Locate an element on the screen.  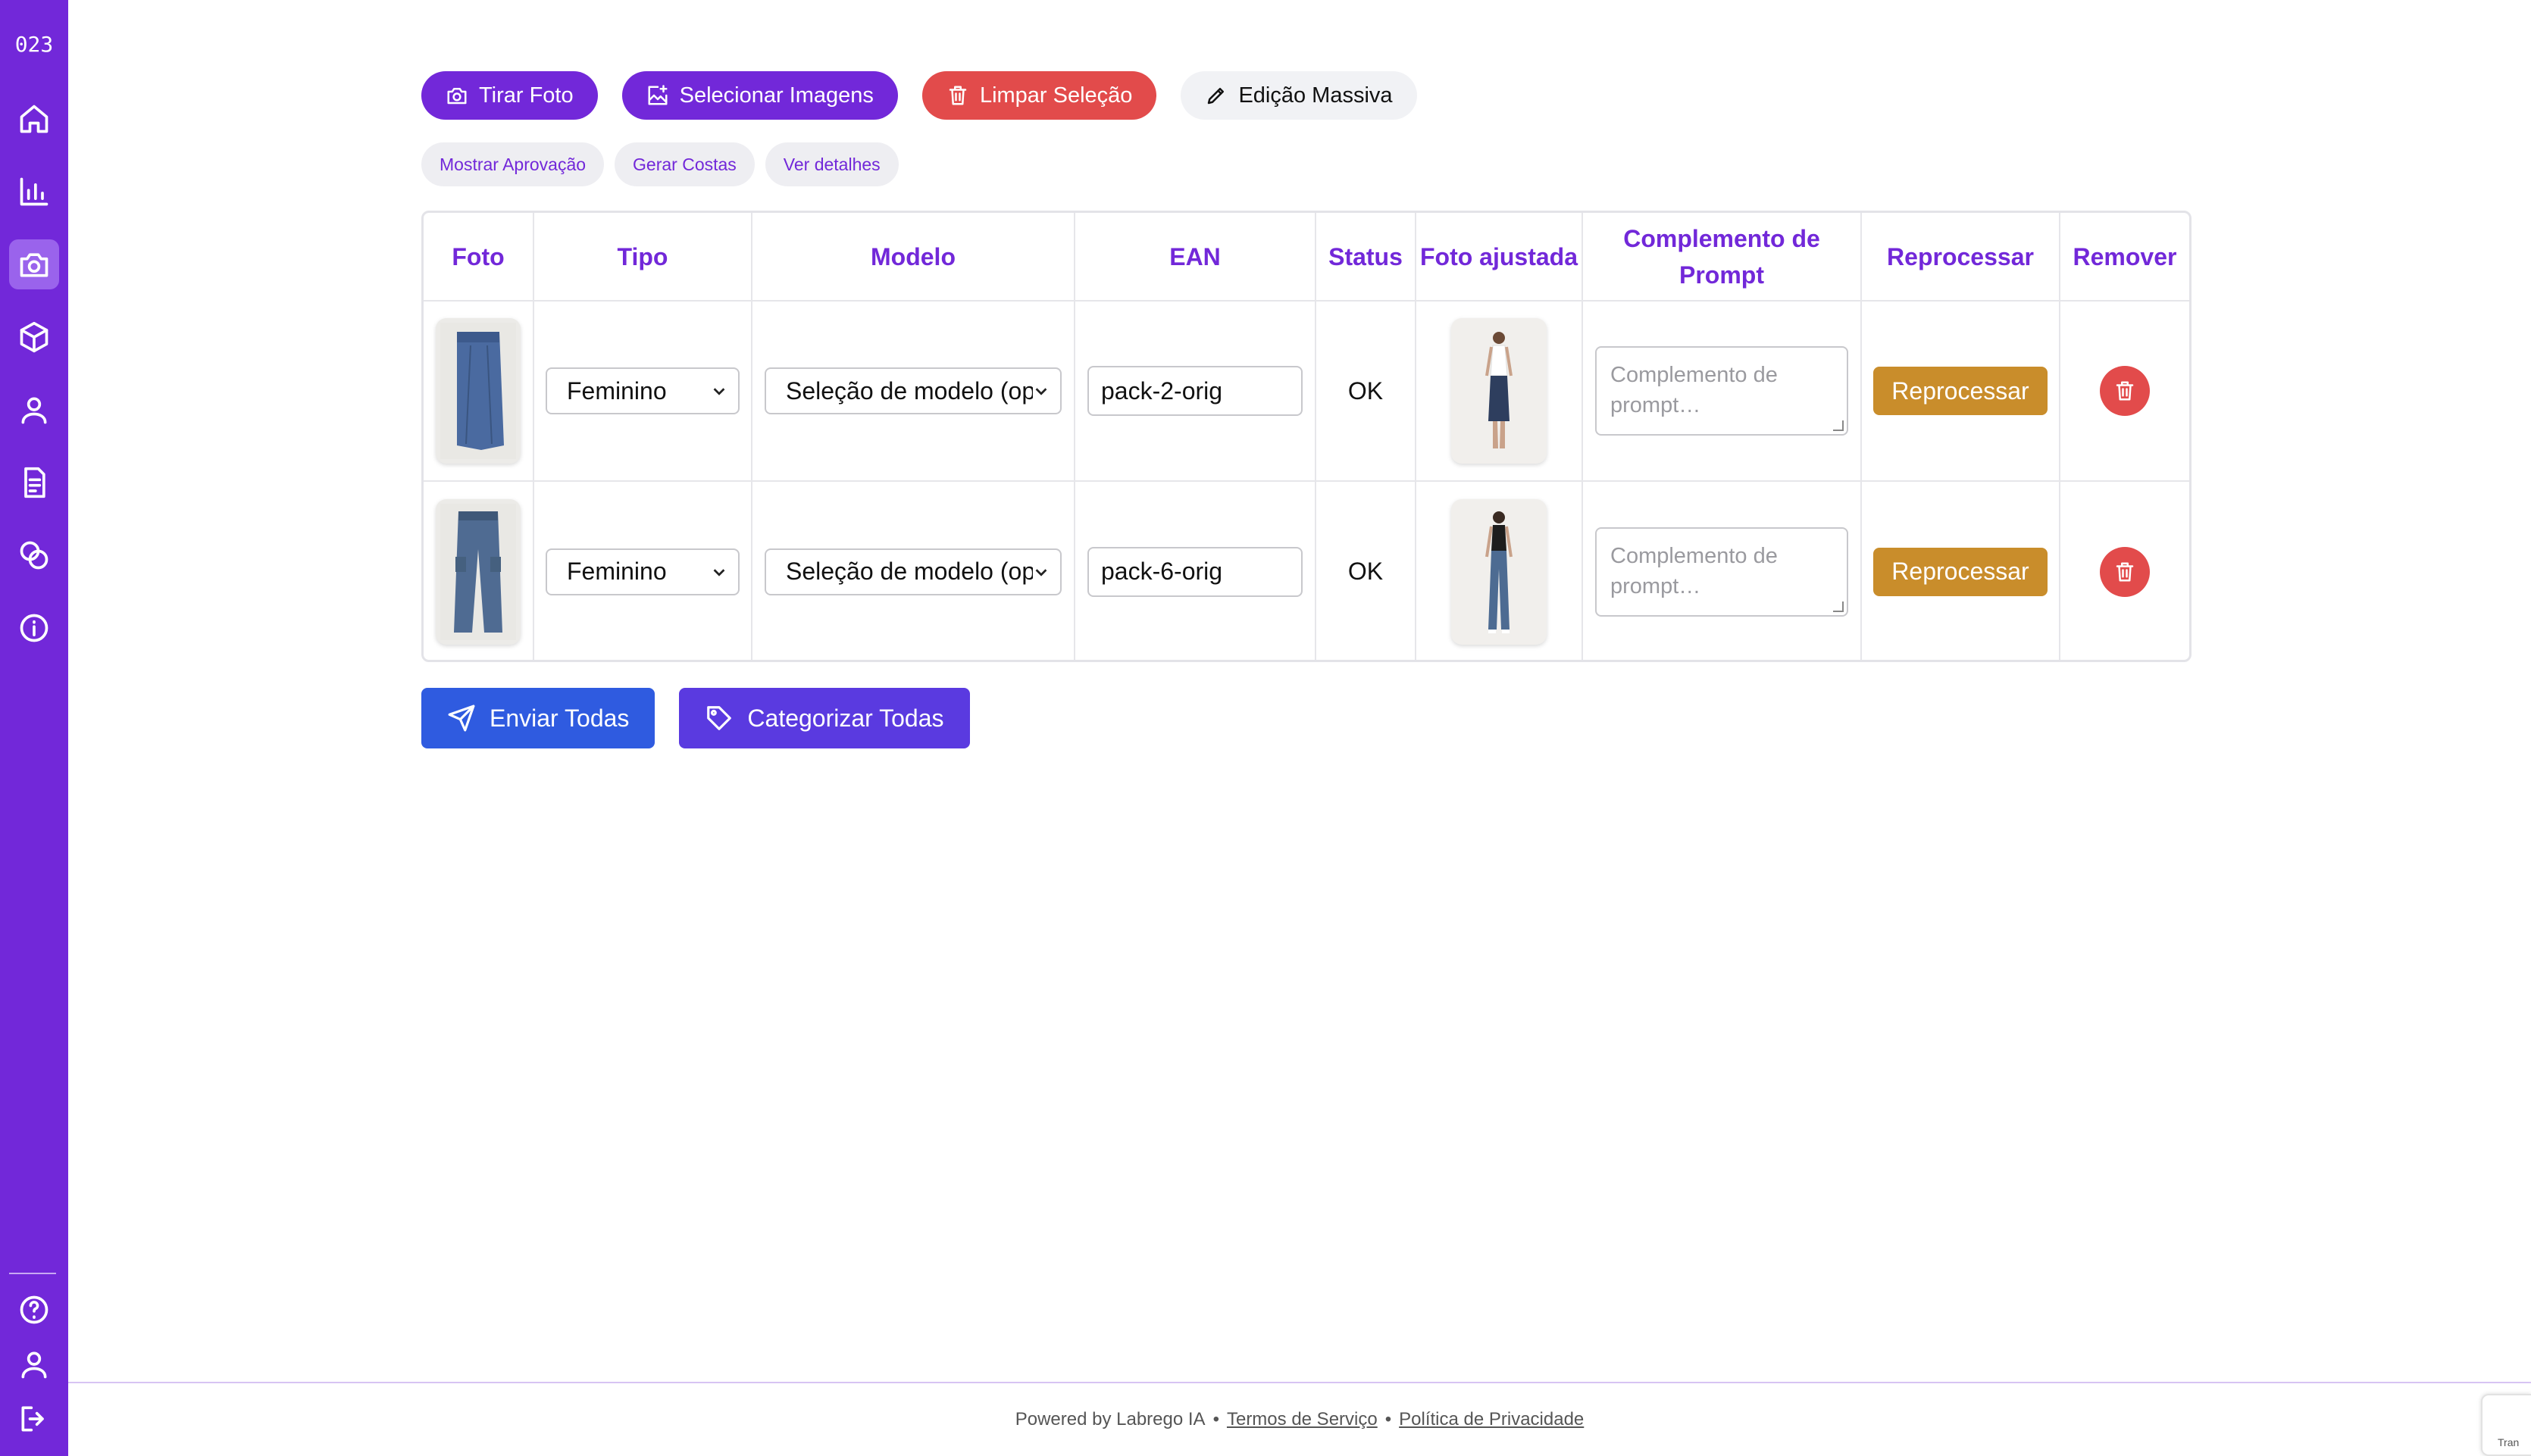
powered-by-text: Powered by Labrego IA is located at coordinates (1110, 1419).